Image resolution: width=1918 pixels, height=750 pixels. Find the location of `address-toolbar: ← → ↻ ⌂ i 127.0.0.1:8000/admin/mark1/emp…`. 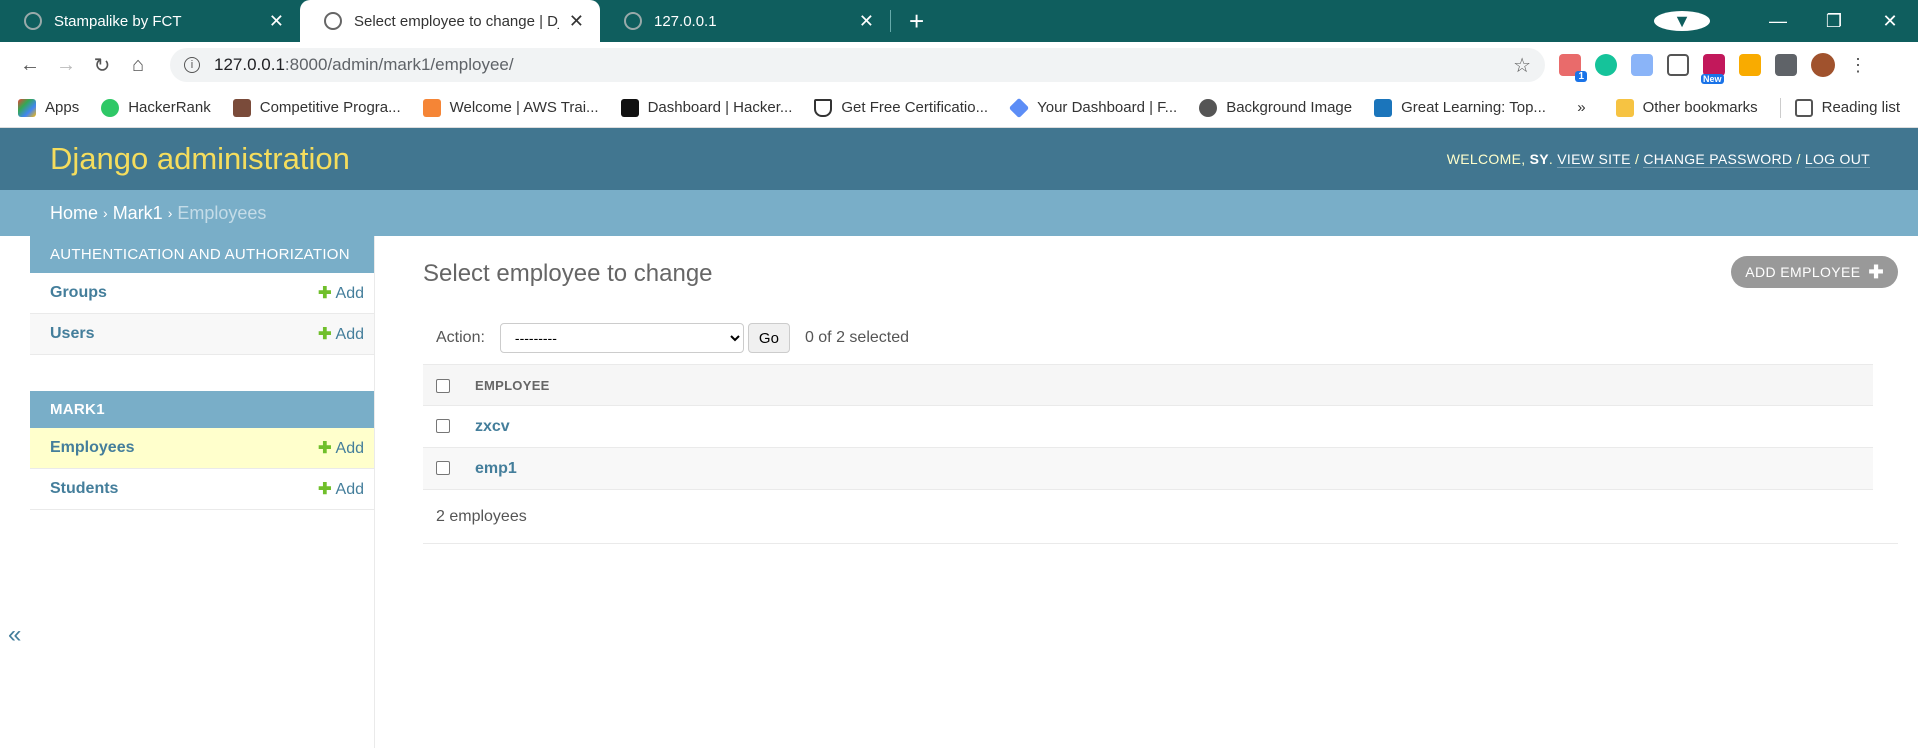

address-toolbar: ← → ↻ ⌂ i 127.0.0.1:8000/admin/mark1/emp… is located at coordinates (959, 65).